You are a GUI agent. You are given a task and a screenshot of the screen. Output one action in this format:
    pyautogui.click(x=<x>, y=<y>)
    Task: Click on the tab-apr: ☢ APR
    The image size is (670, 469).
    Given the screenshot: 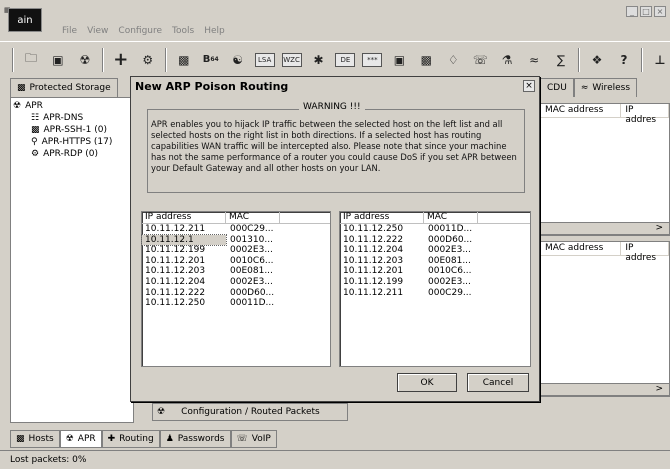 What is the action you would take?
    pyautogui.click(x=80, y=439)
    